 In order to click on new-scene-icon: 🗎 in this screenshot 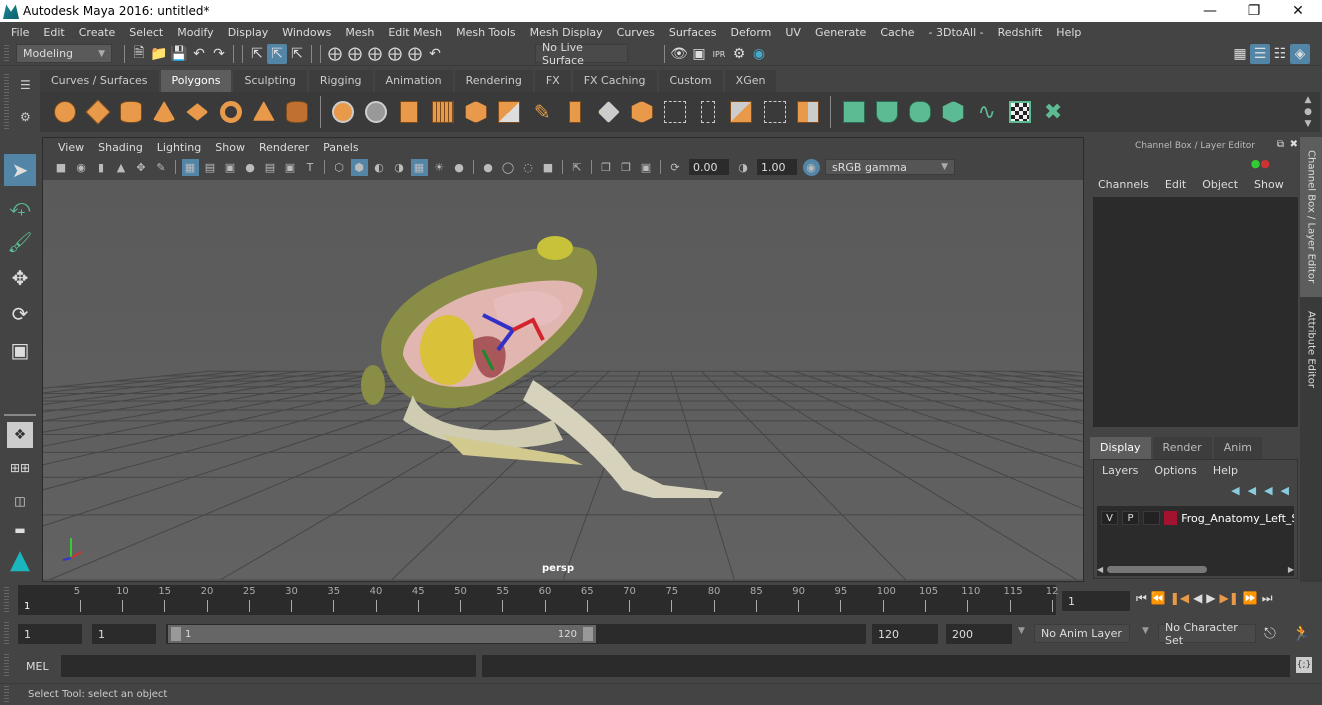, I will do `click(139, 54)`.